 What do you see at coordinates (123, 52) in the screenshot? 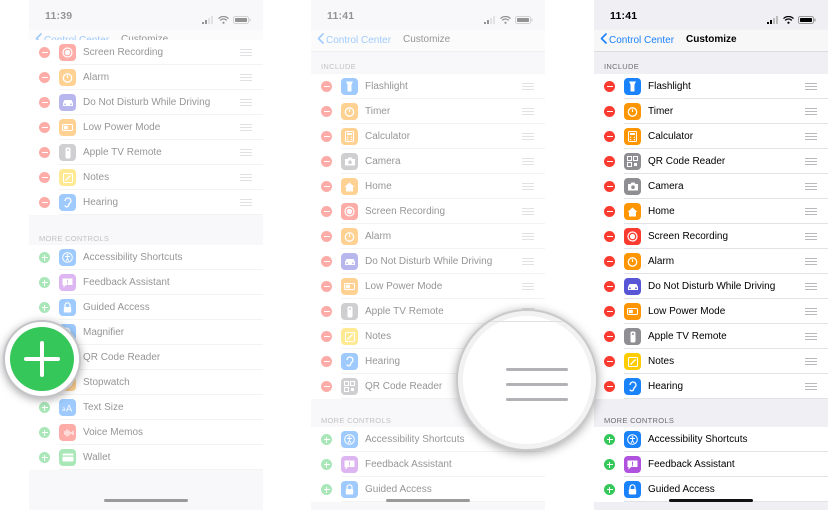
I see `control-label: Screen Recording` at bounding box center [123, 52].